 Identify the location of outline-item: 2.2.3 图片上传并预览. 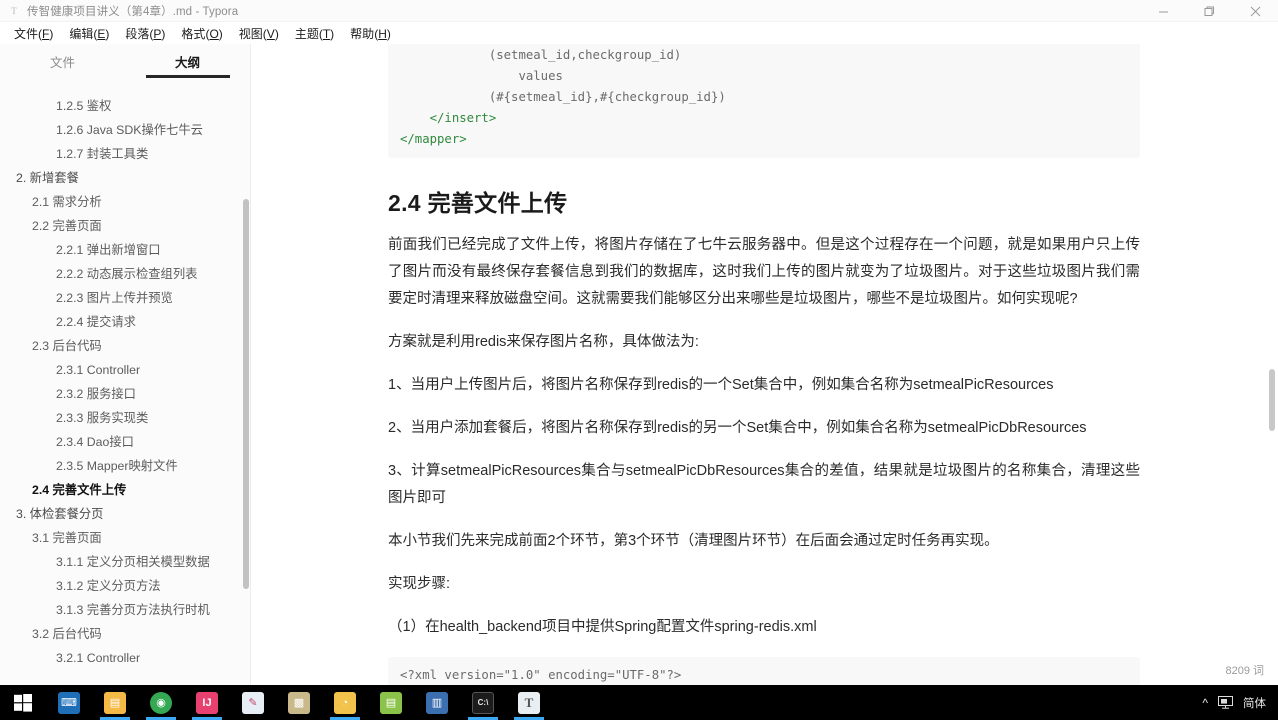
(125, 298).